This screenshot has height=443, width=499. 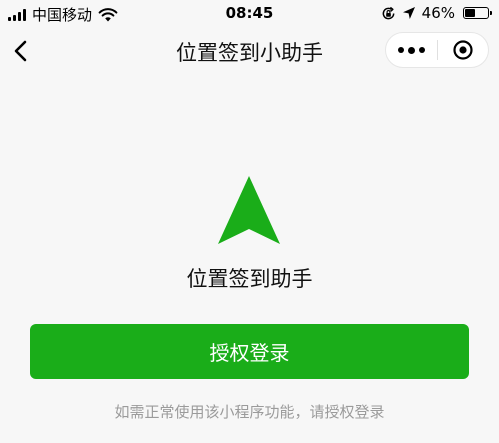 I want to click on app-name: 位置签到助手, so click(x=249, y=279).